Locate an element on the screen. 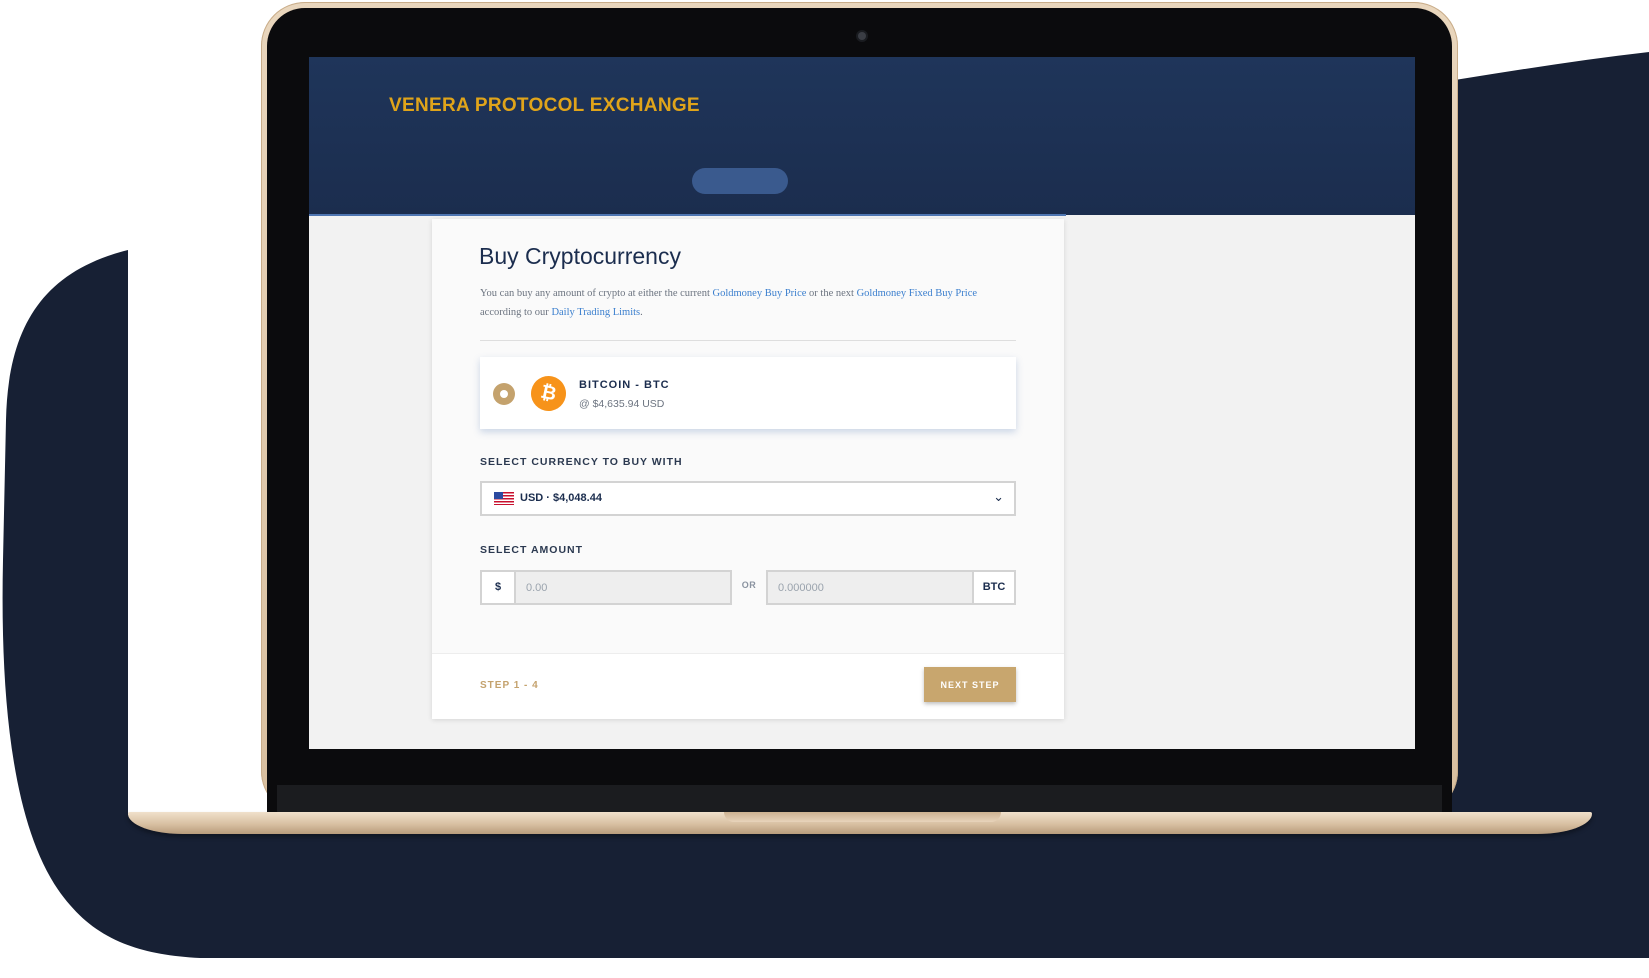  coin-option-bitcoin: ₿ BITCOIN - BTC @ $4,635.94 USD is located at coordinates (748, 393).